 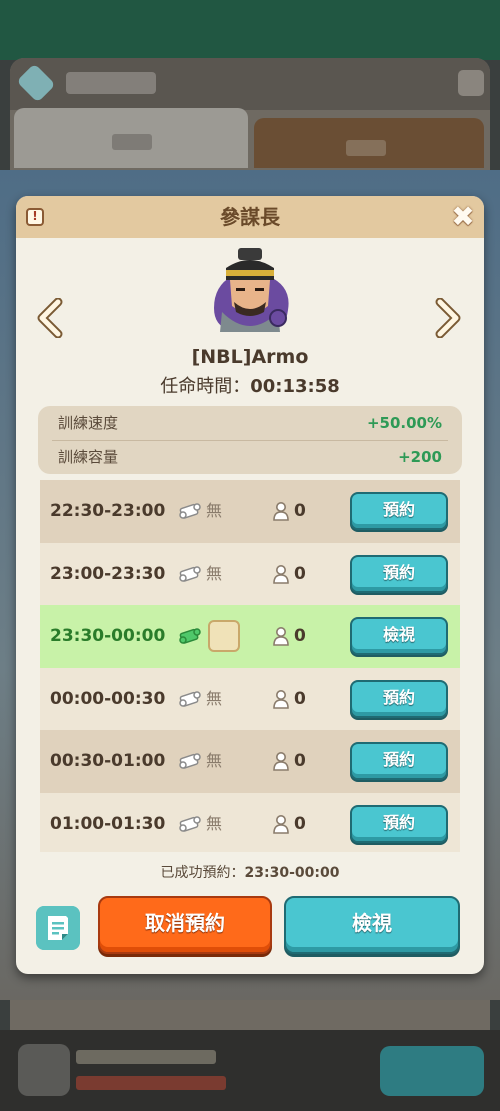 I want to click on background-tab-1-label, so click(x=132, y=142).